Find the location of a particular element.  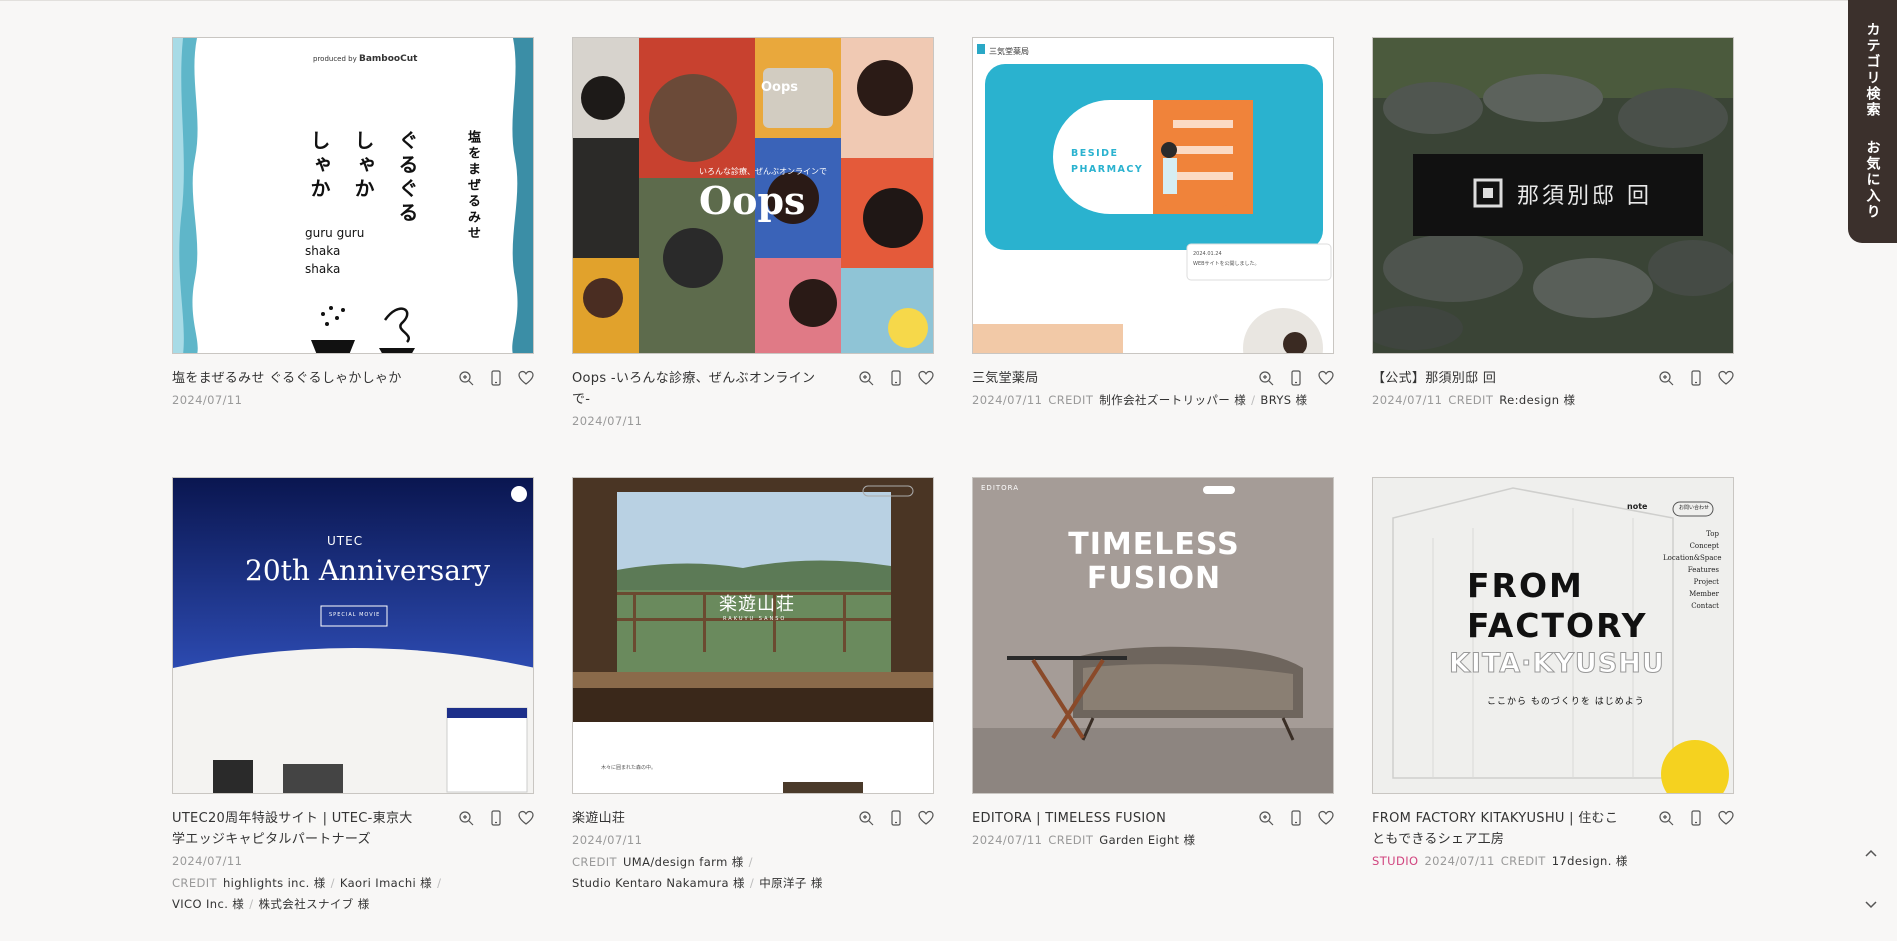

thumb-caption: 木々に囲まれた森の中。 is located at coordinates (629, 768).